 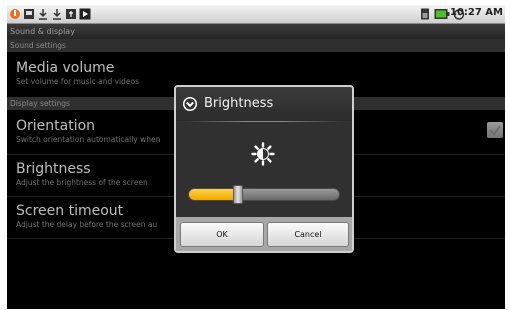 What do you see at coordinates (476, 12) in the screenshot?
I see `status-time: 10:27 AM` at bounding box center [476, 12].